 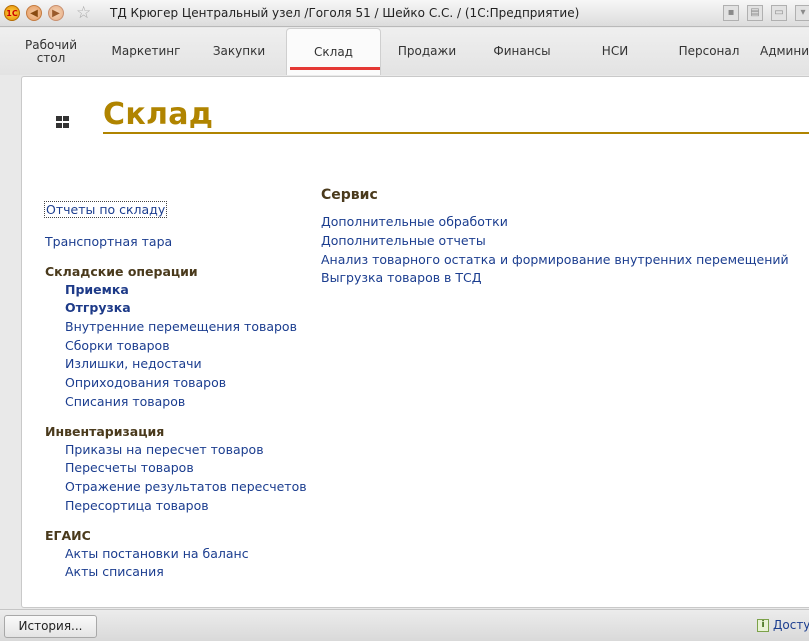 What do you see at coordinates (615, 51) in the screenshot?
I see `tab-nsi: НСИ` at bounding box center [615, 51].